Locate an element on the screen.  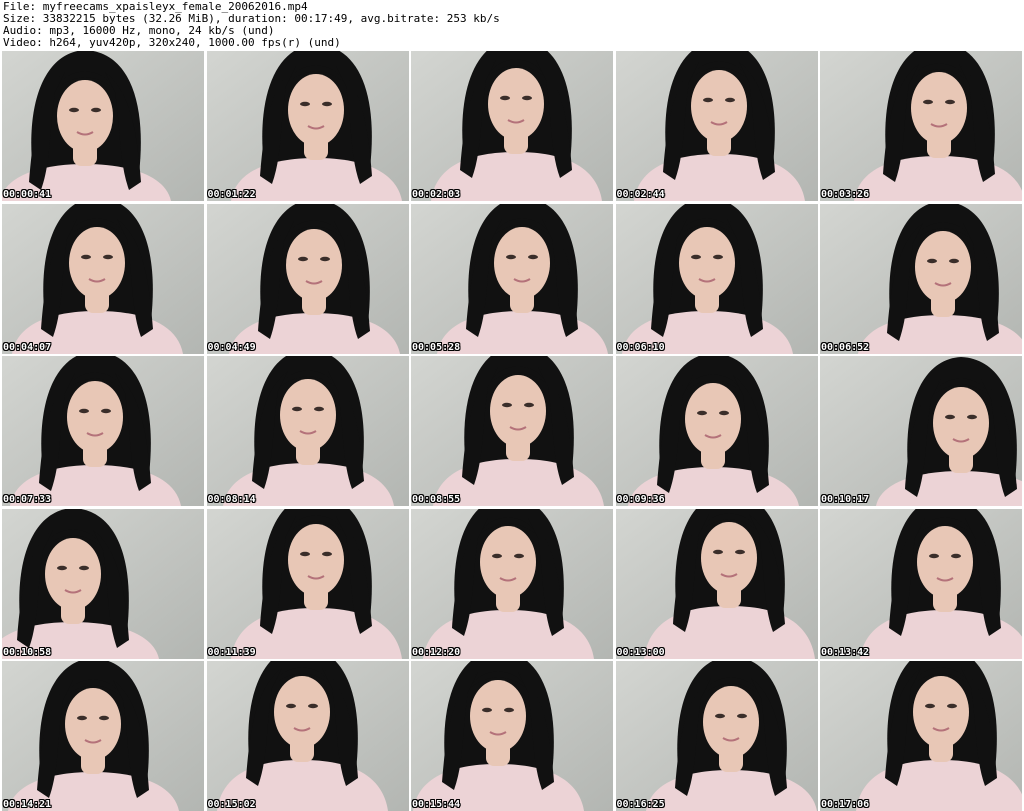
thumbnail-timestamp: 00:13:42 is located at coordinates (845, 652).